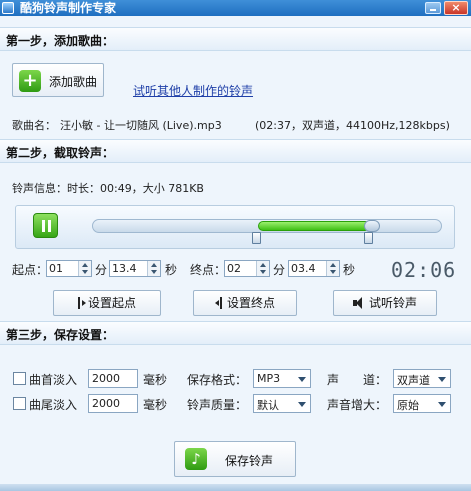  What do you see at coordinates (30, 270) in the screenshot?
I see `start-label: 起点：` at bounding box center [30, 270].